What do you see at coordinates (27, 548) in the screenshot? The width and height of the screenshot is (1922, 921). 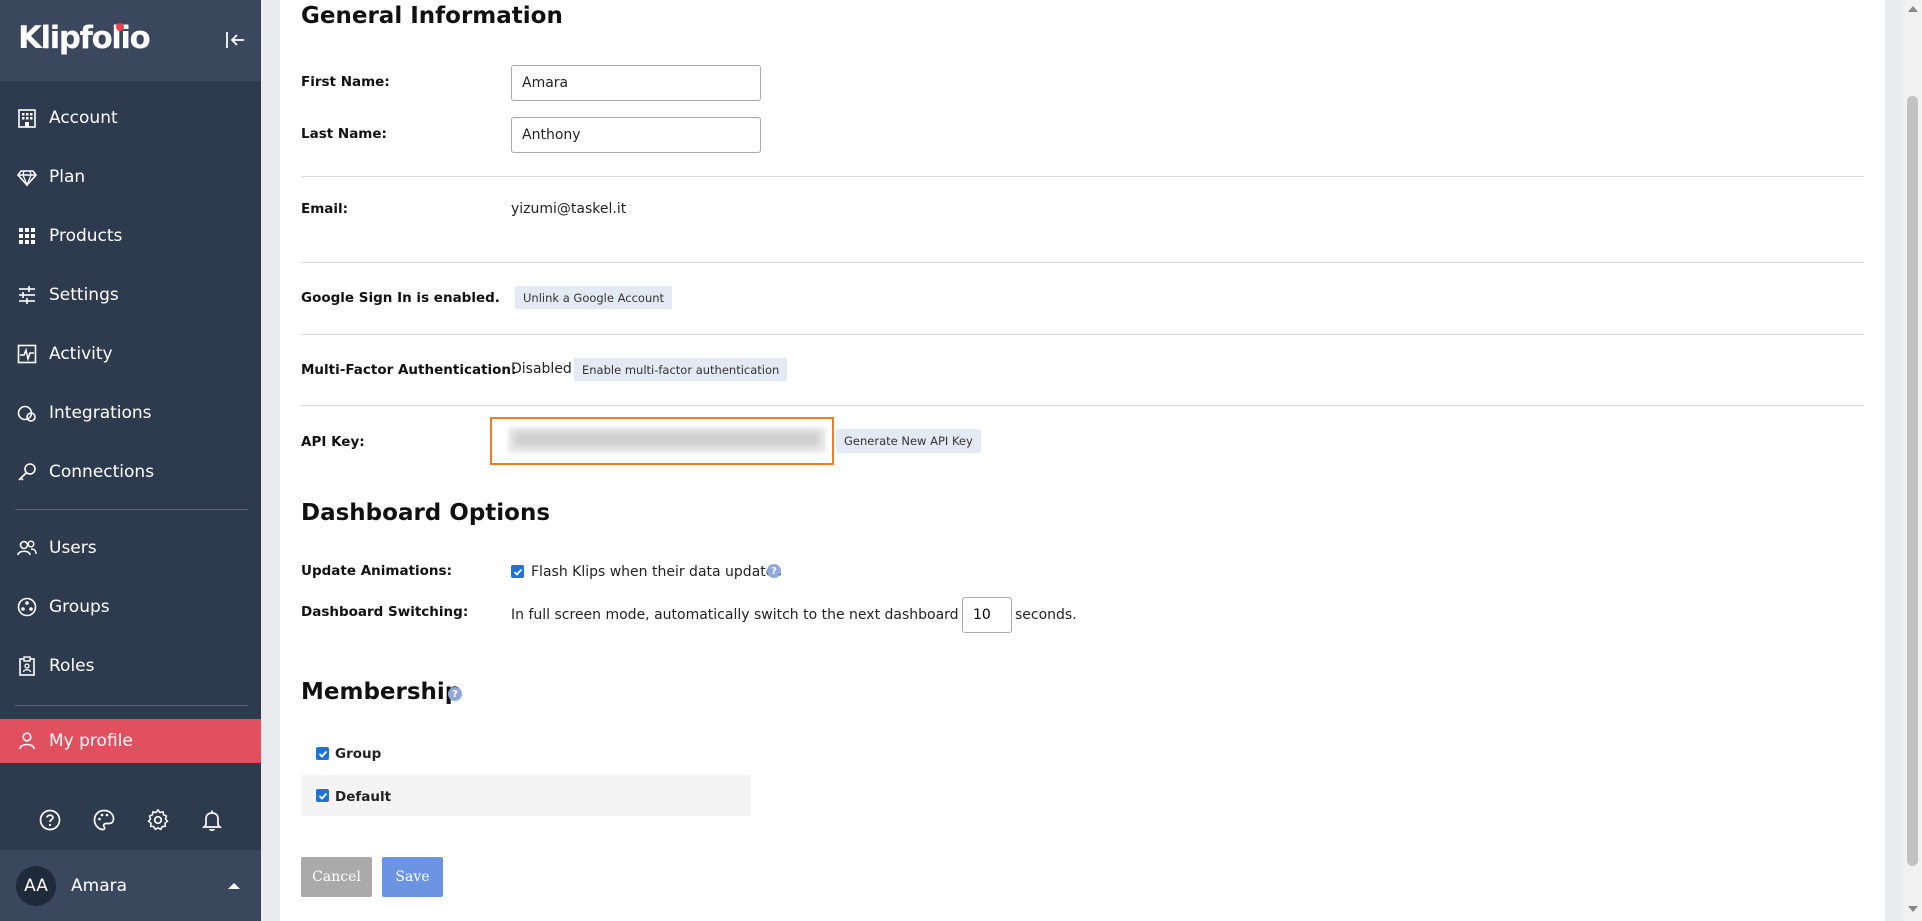 I see `users-icon` at bounding box center [27, 548].